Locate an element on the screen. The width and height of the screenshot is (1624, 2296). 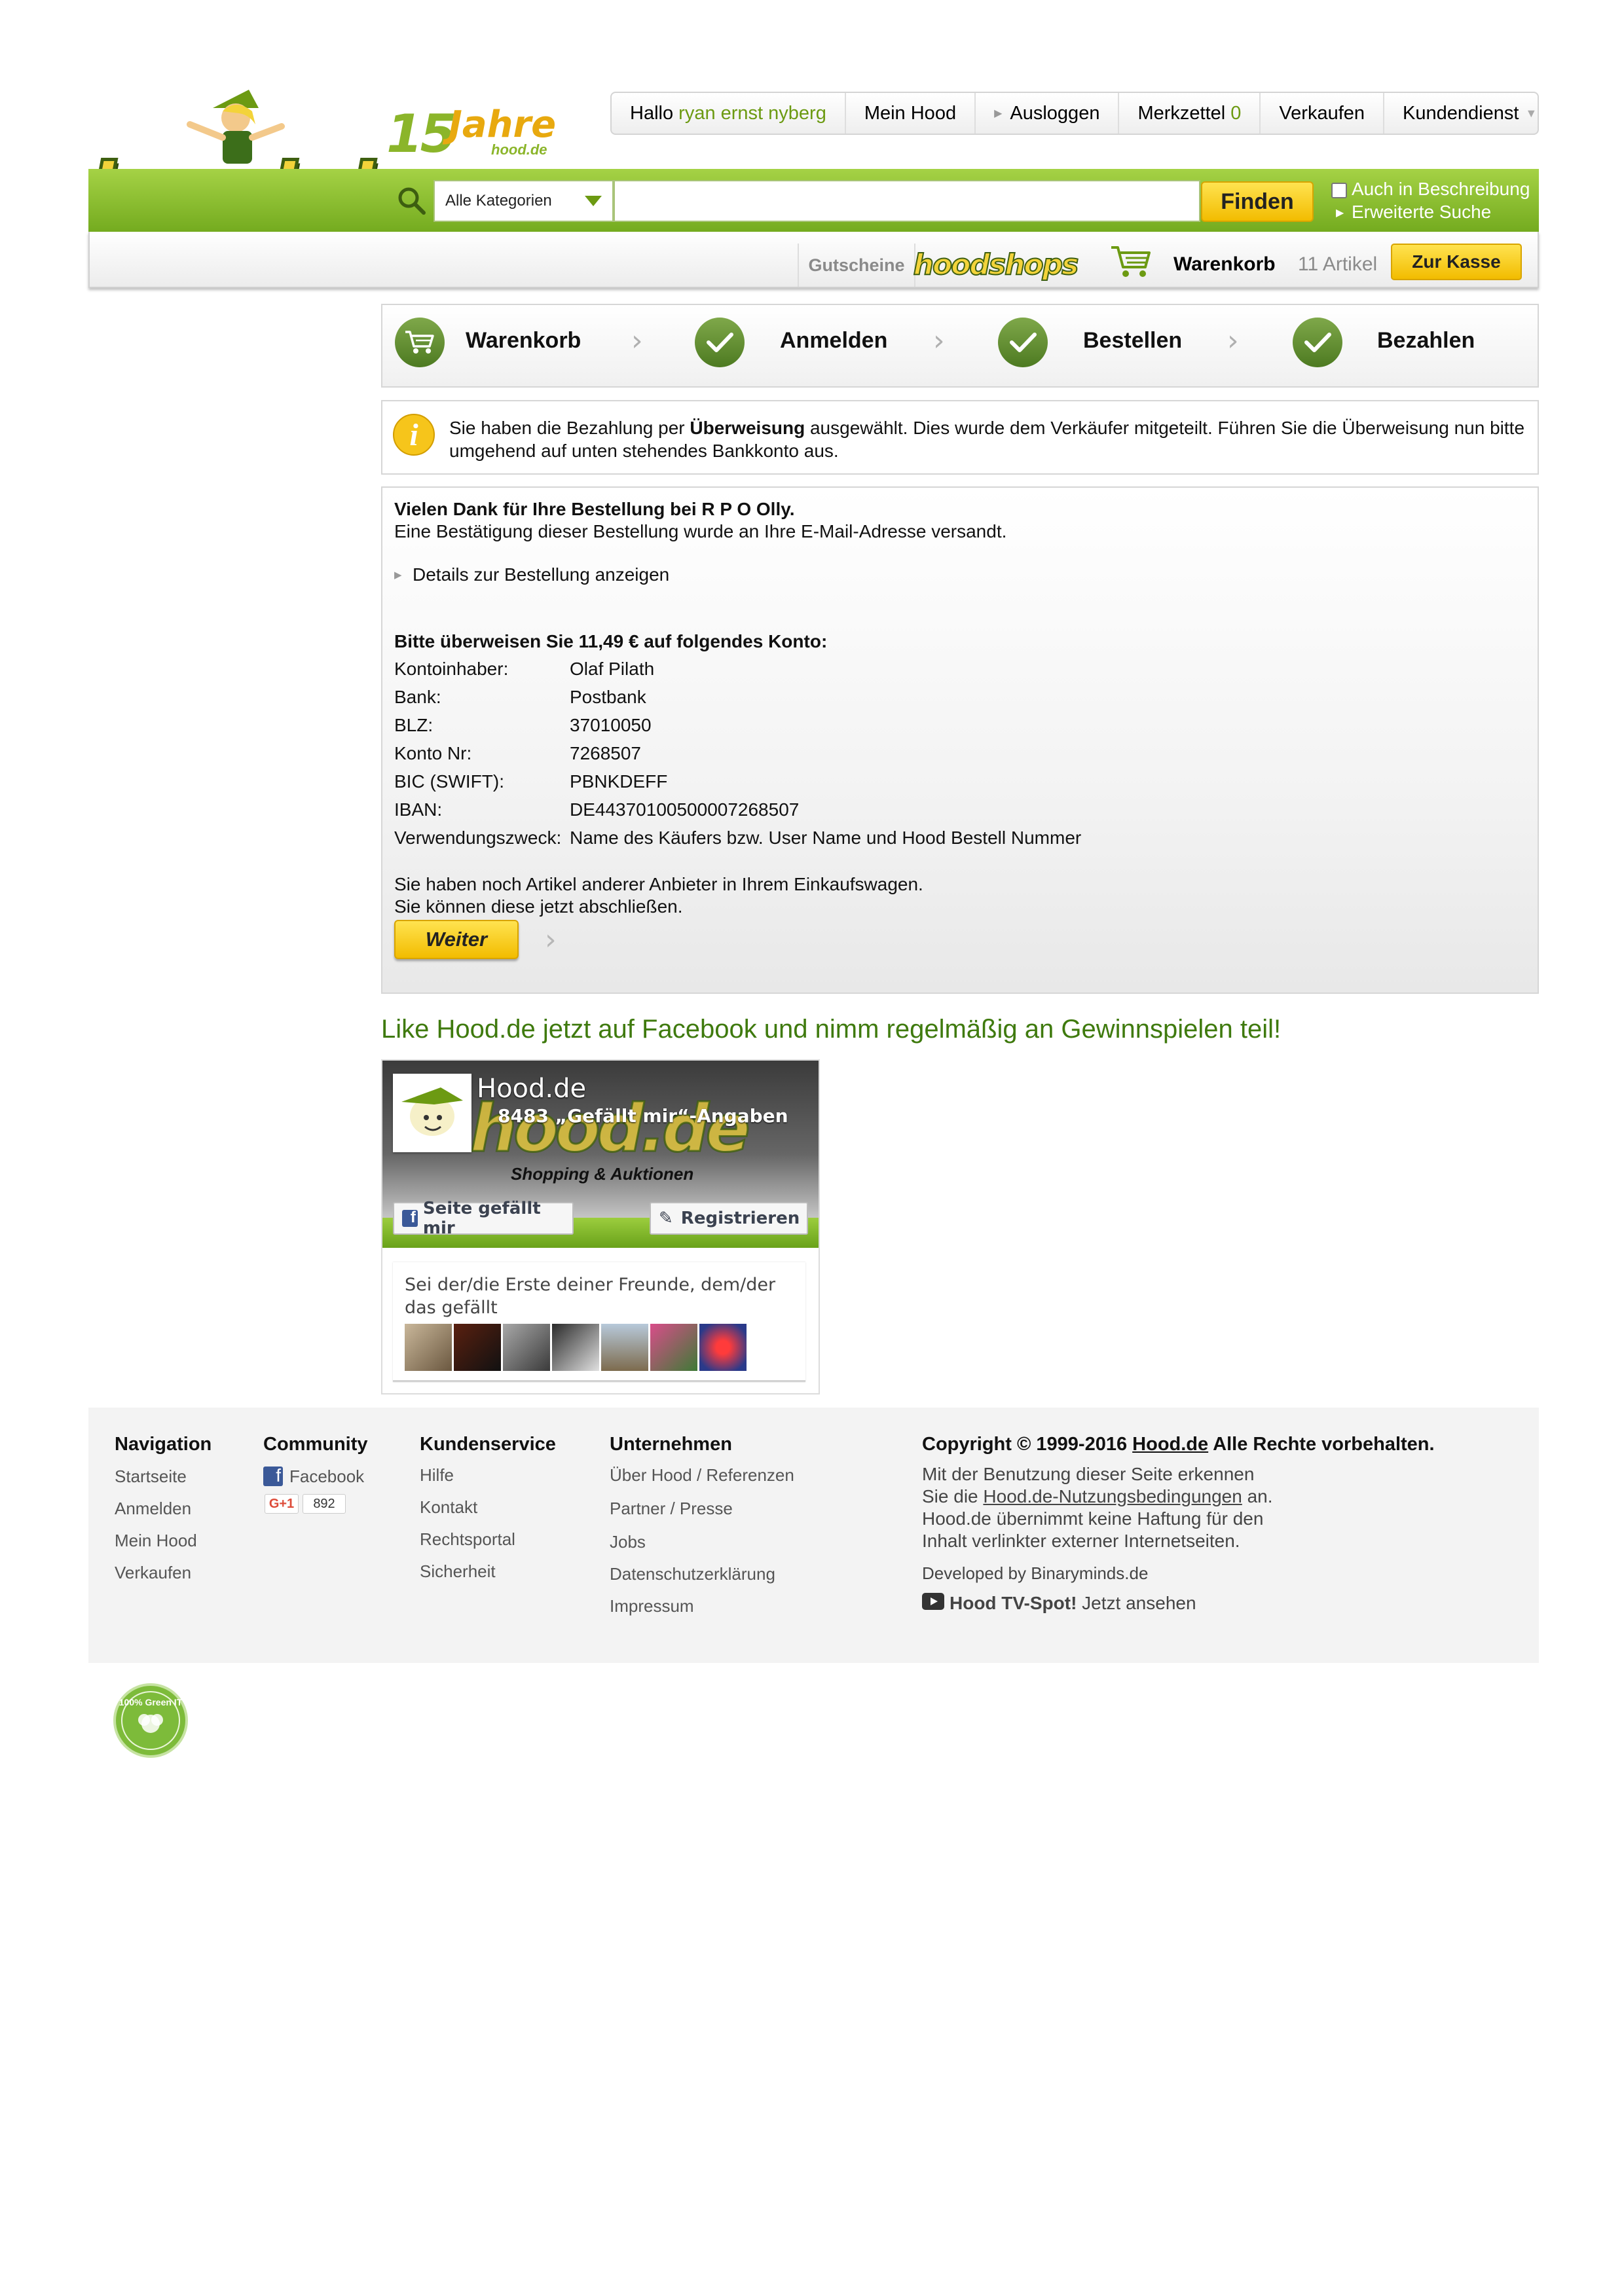
footer-link-imprint: Impressum is located at coordinates (652, 1606).